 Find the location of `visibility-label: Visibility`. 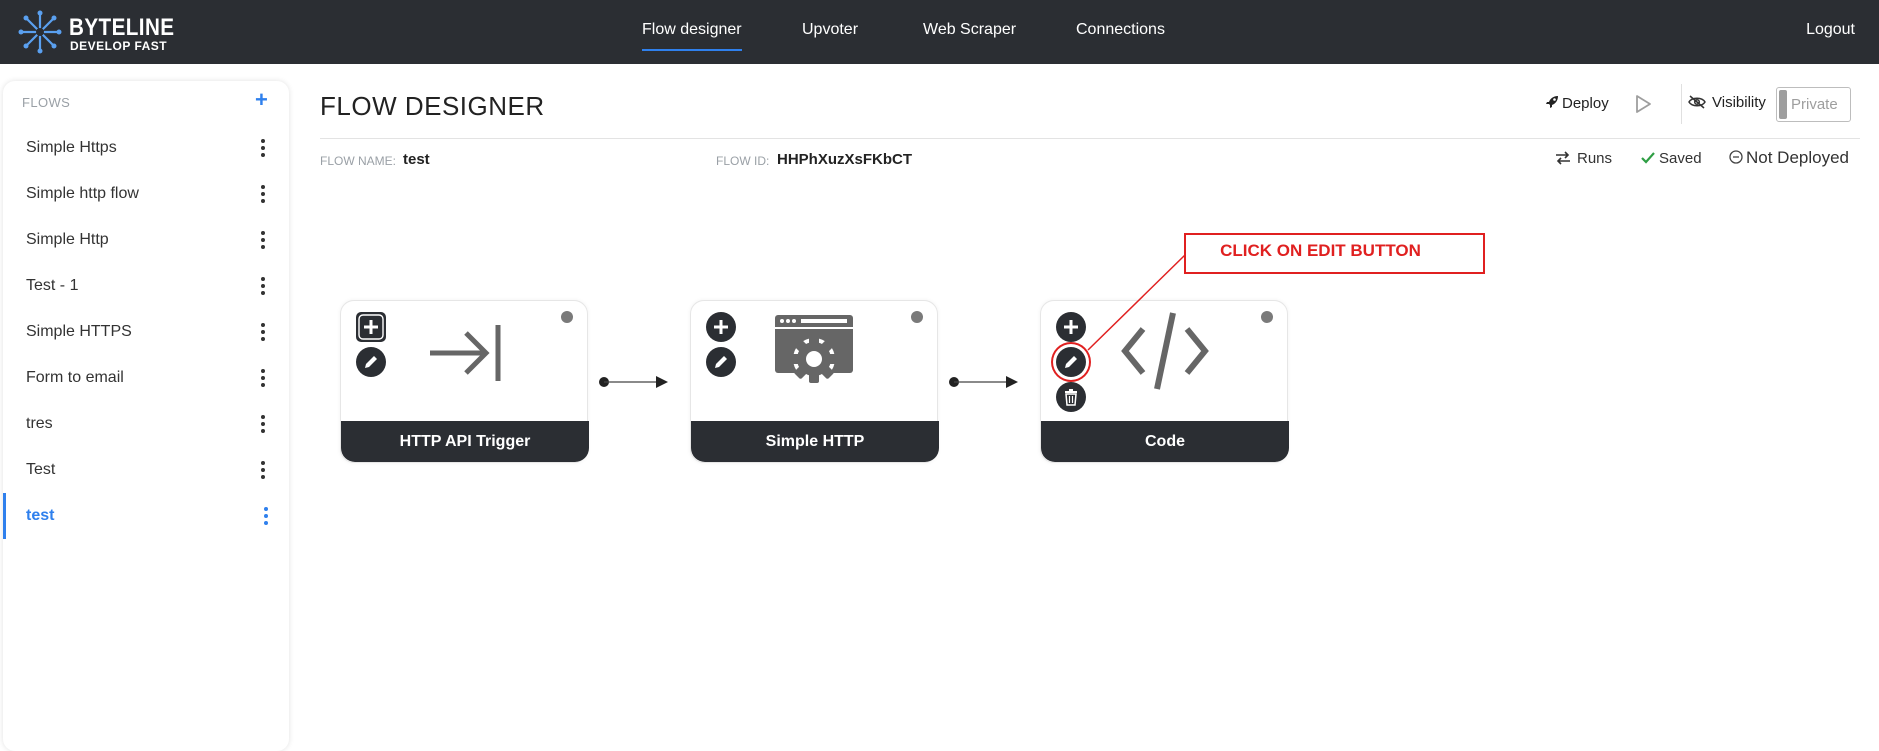

visibility-label: Visibility is located at coordinates (1727, 102).